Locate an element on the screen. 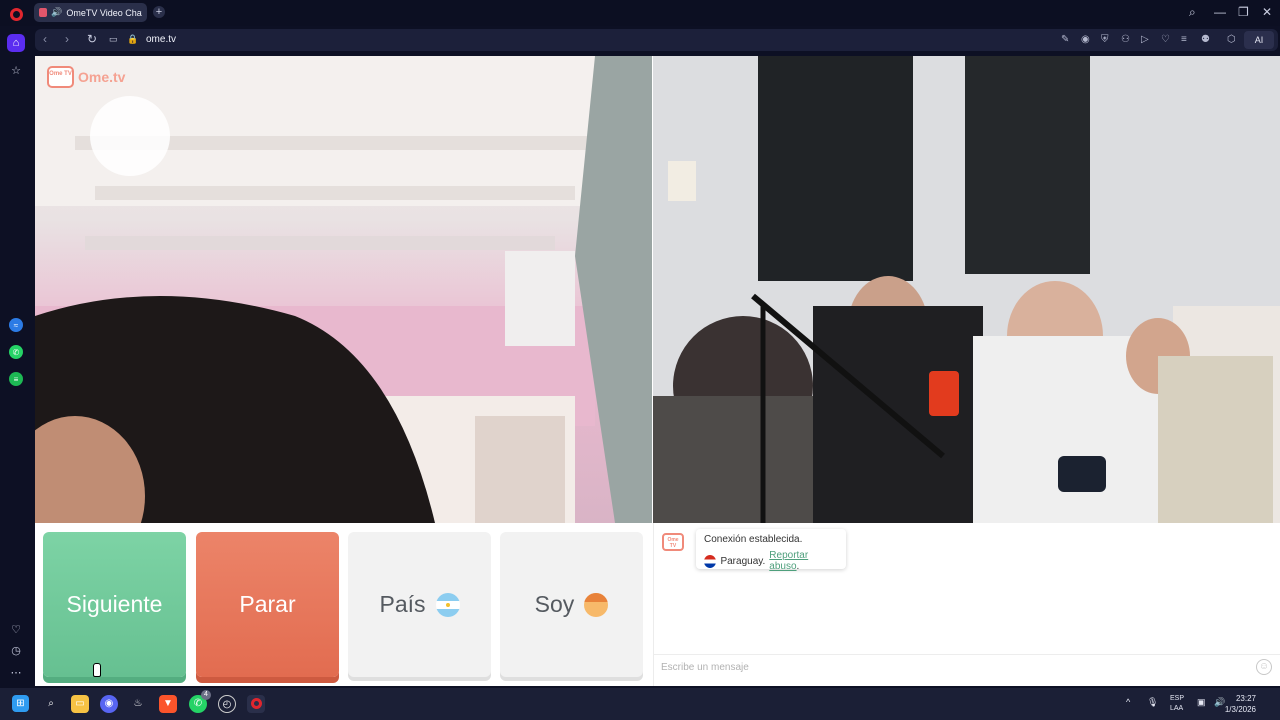 This screenshot has width=1280, height=720. mouse-cursor-icon is located at coordinates (97, 670).